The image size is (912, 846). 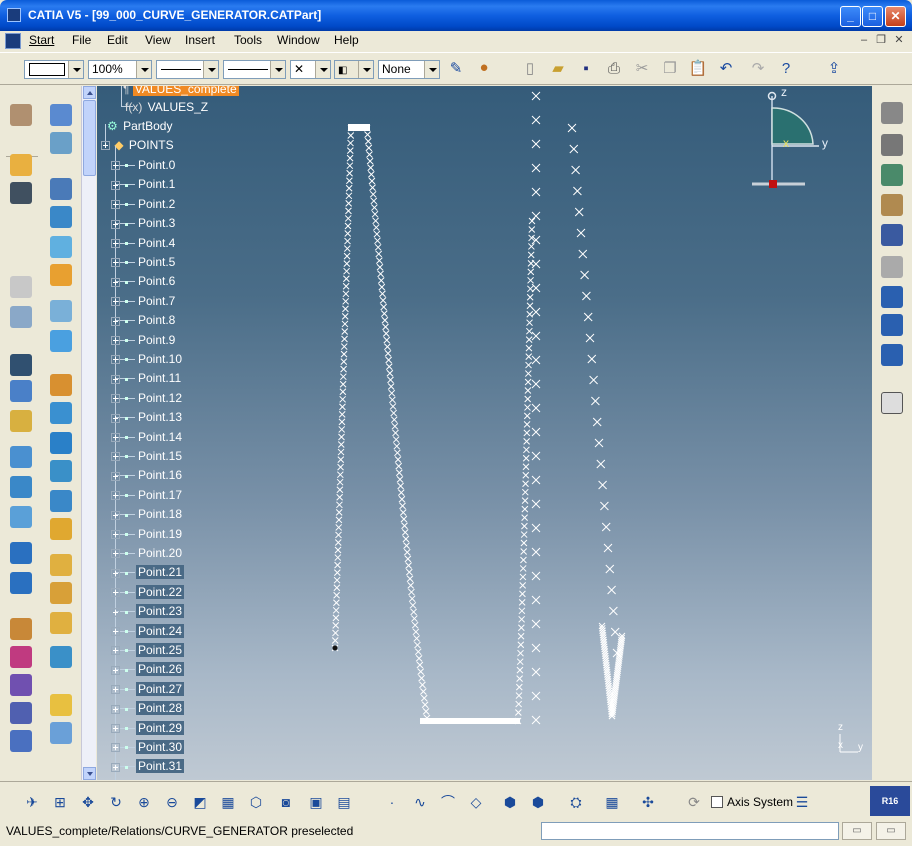 What do you see at coordinates (120, 69) in the screenshot?
I see `zoom-combo: 100%` at bounding box center [120, 69].